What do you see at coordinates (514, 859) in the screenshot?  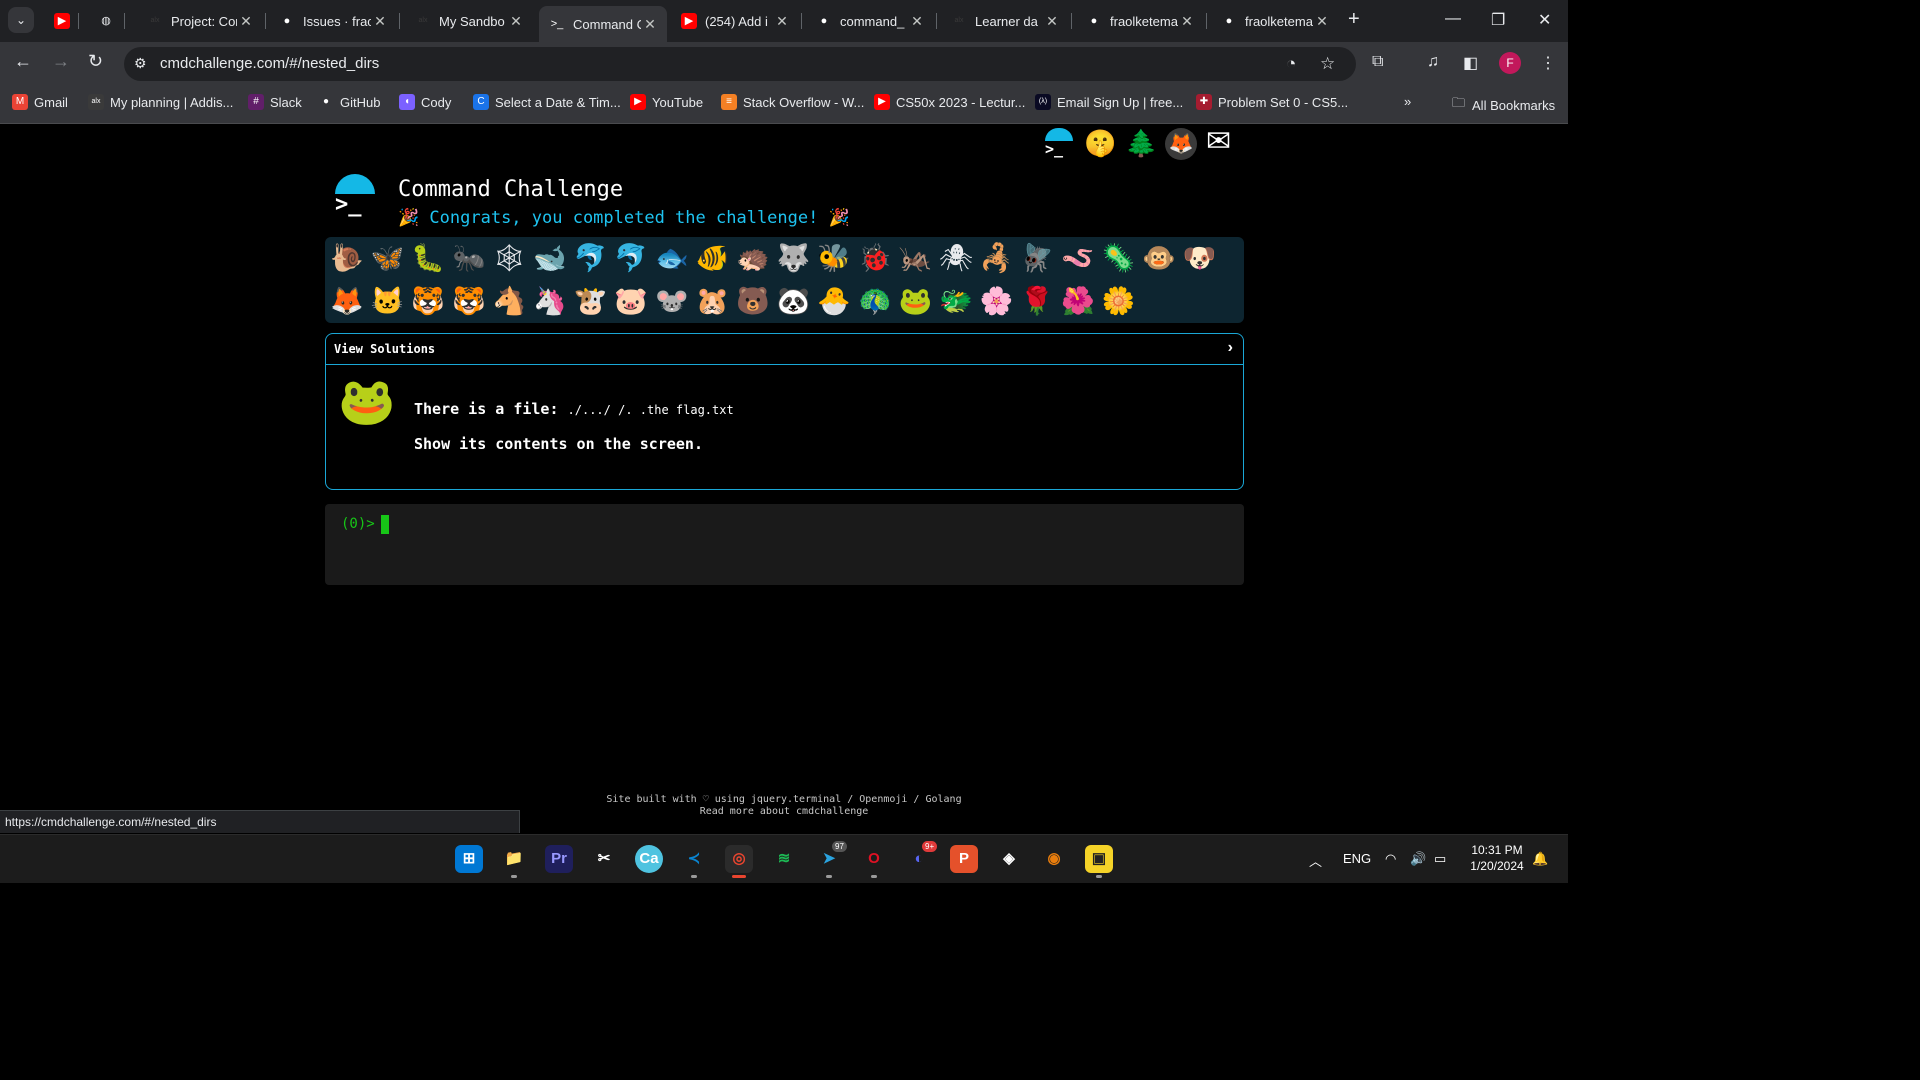 I see `file-explorer-icon: 📁` at bounding box center [514, 859].